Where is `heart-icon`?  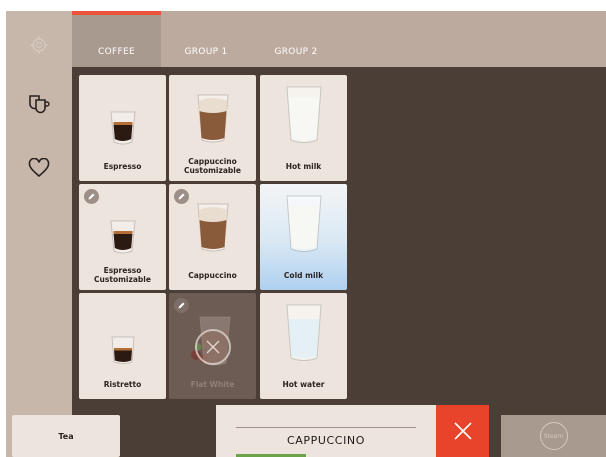 heart-icon is located at coordinates (39, 168).